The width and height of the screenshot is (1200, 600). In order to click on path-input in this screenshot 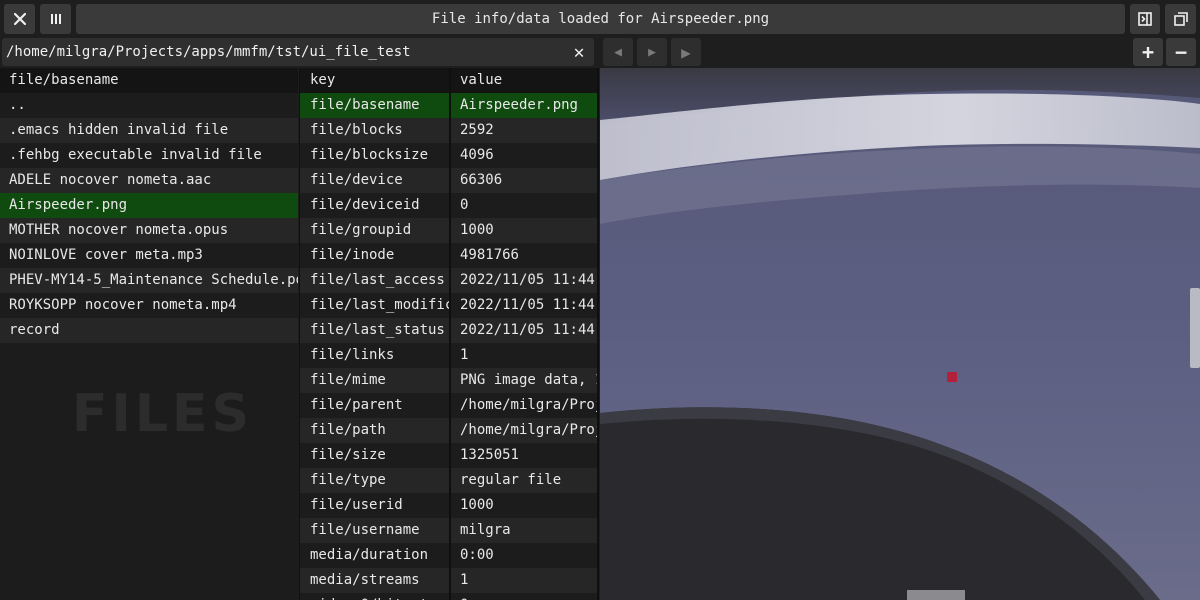, I will do `click(286, 52)`.